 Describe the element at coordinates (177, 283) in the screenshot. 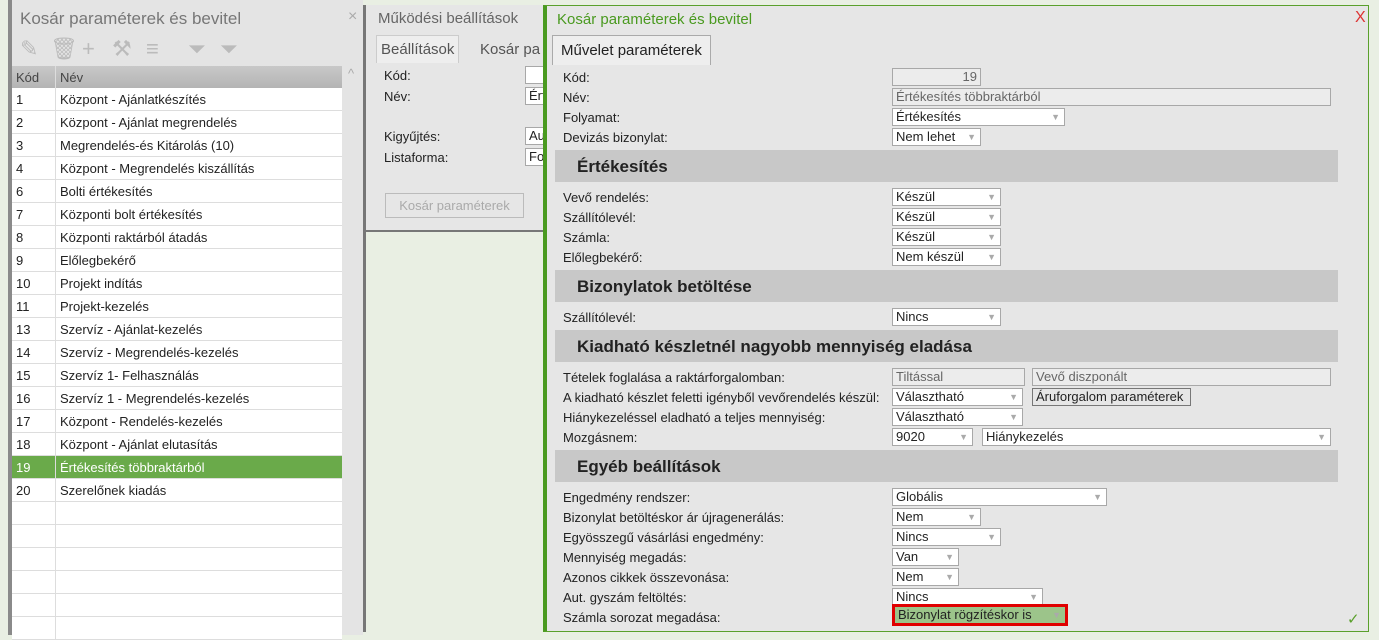

I see `table-row: 10 Projekt indítás` at that location.